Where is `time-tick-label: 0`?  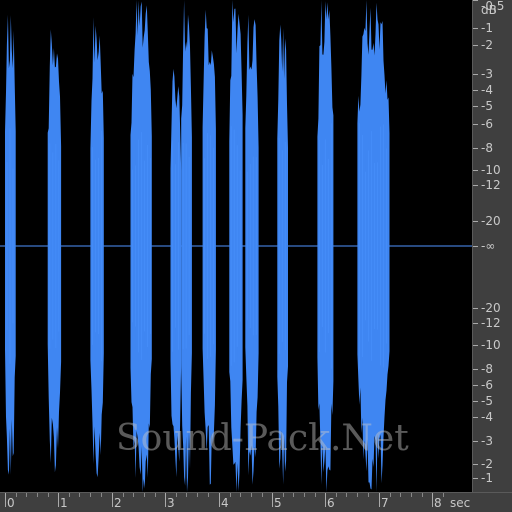 time-tick-label: 0 is located at coordinates (11, 503).